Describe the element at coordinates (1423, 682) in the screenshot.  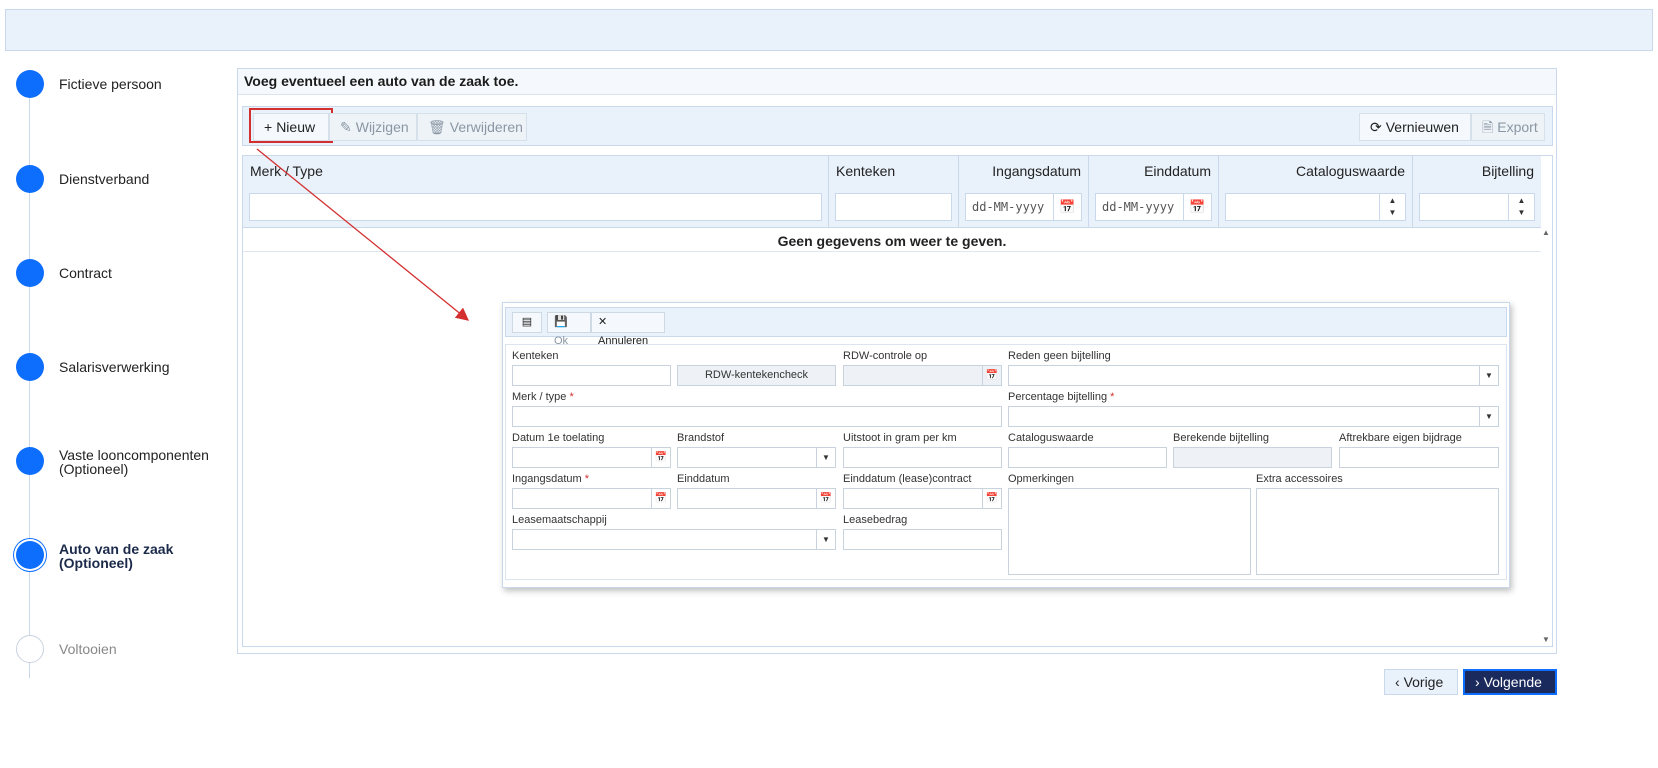
I see `previous-button-label: Vorige` at that location.